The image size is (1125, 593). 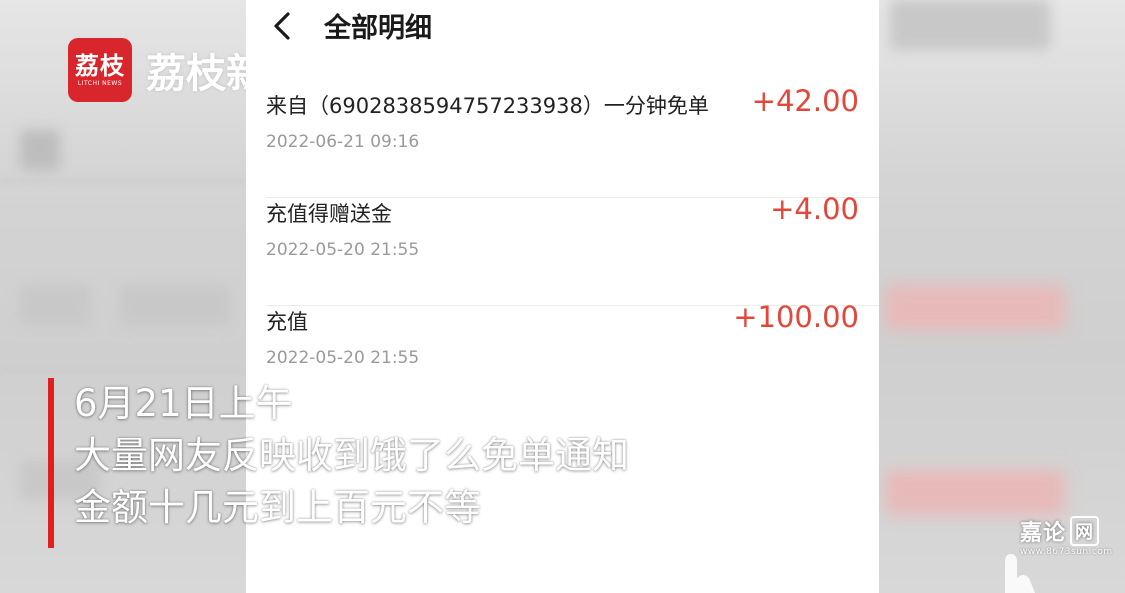 I want to click on hand-cursor-icon, so click(x=1020, y=573).